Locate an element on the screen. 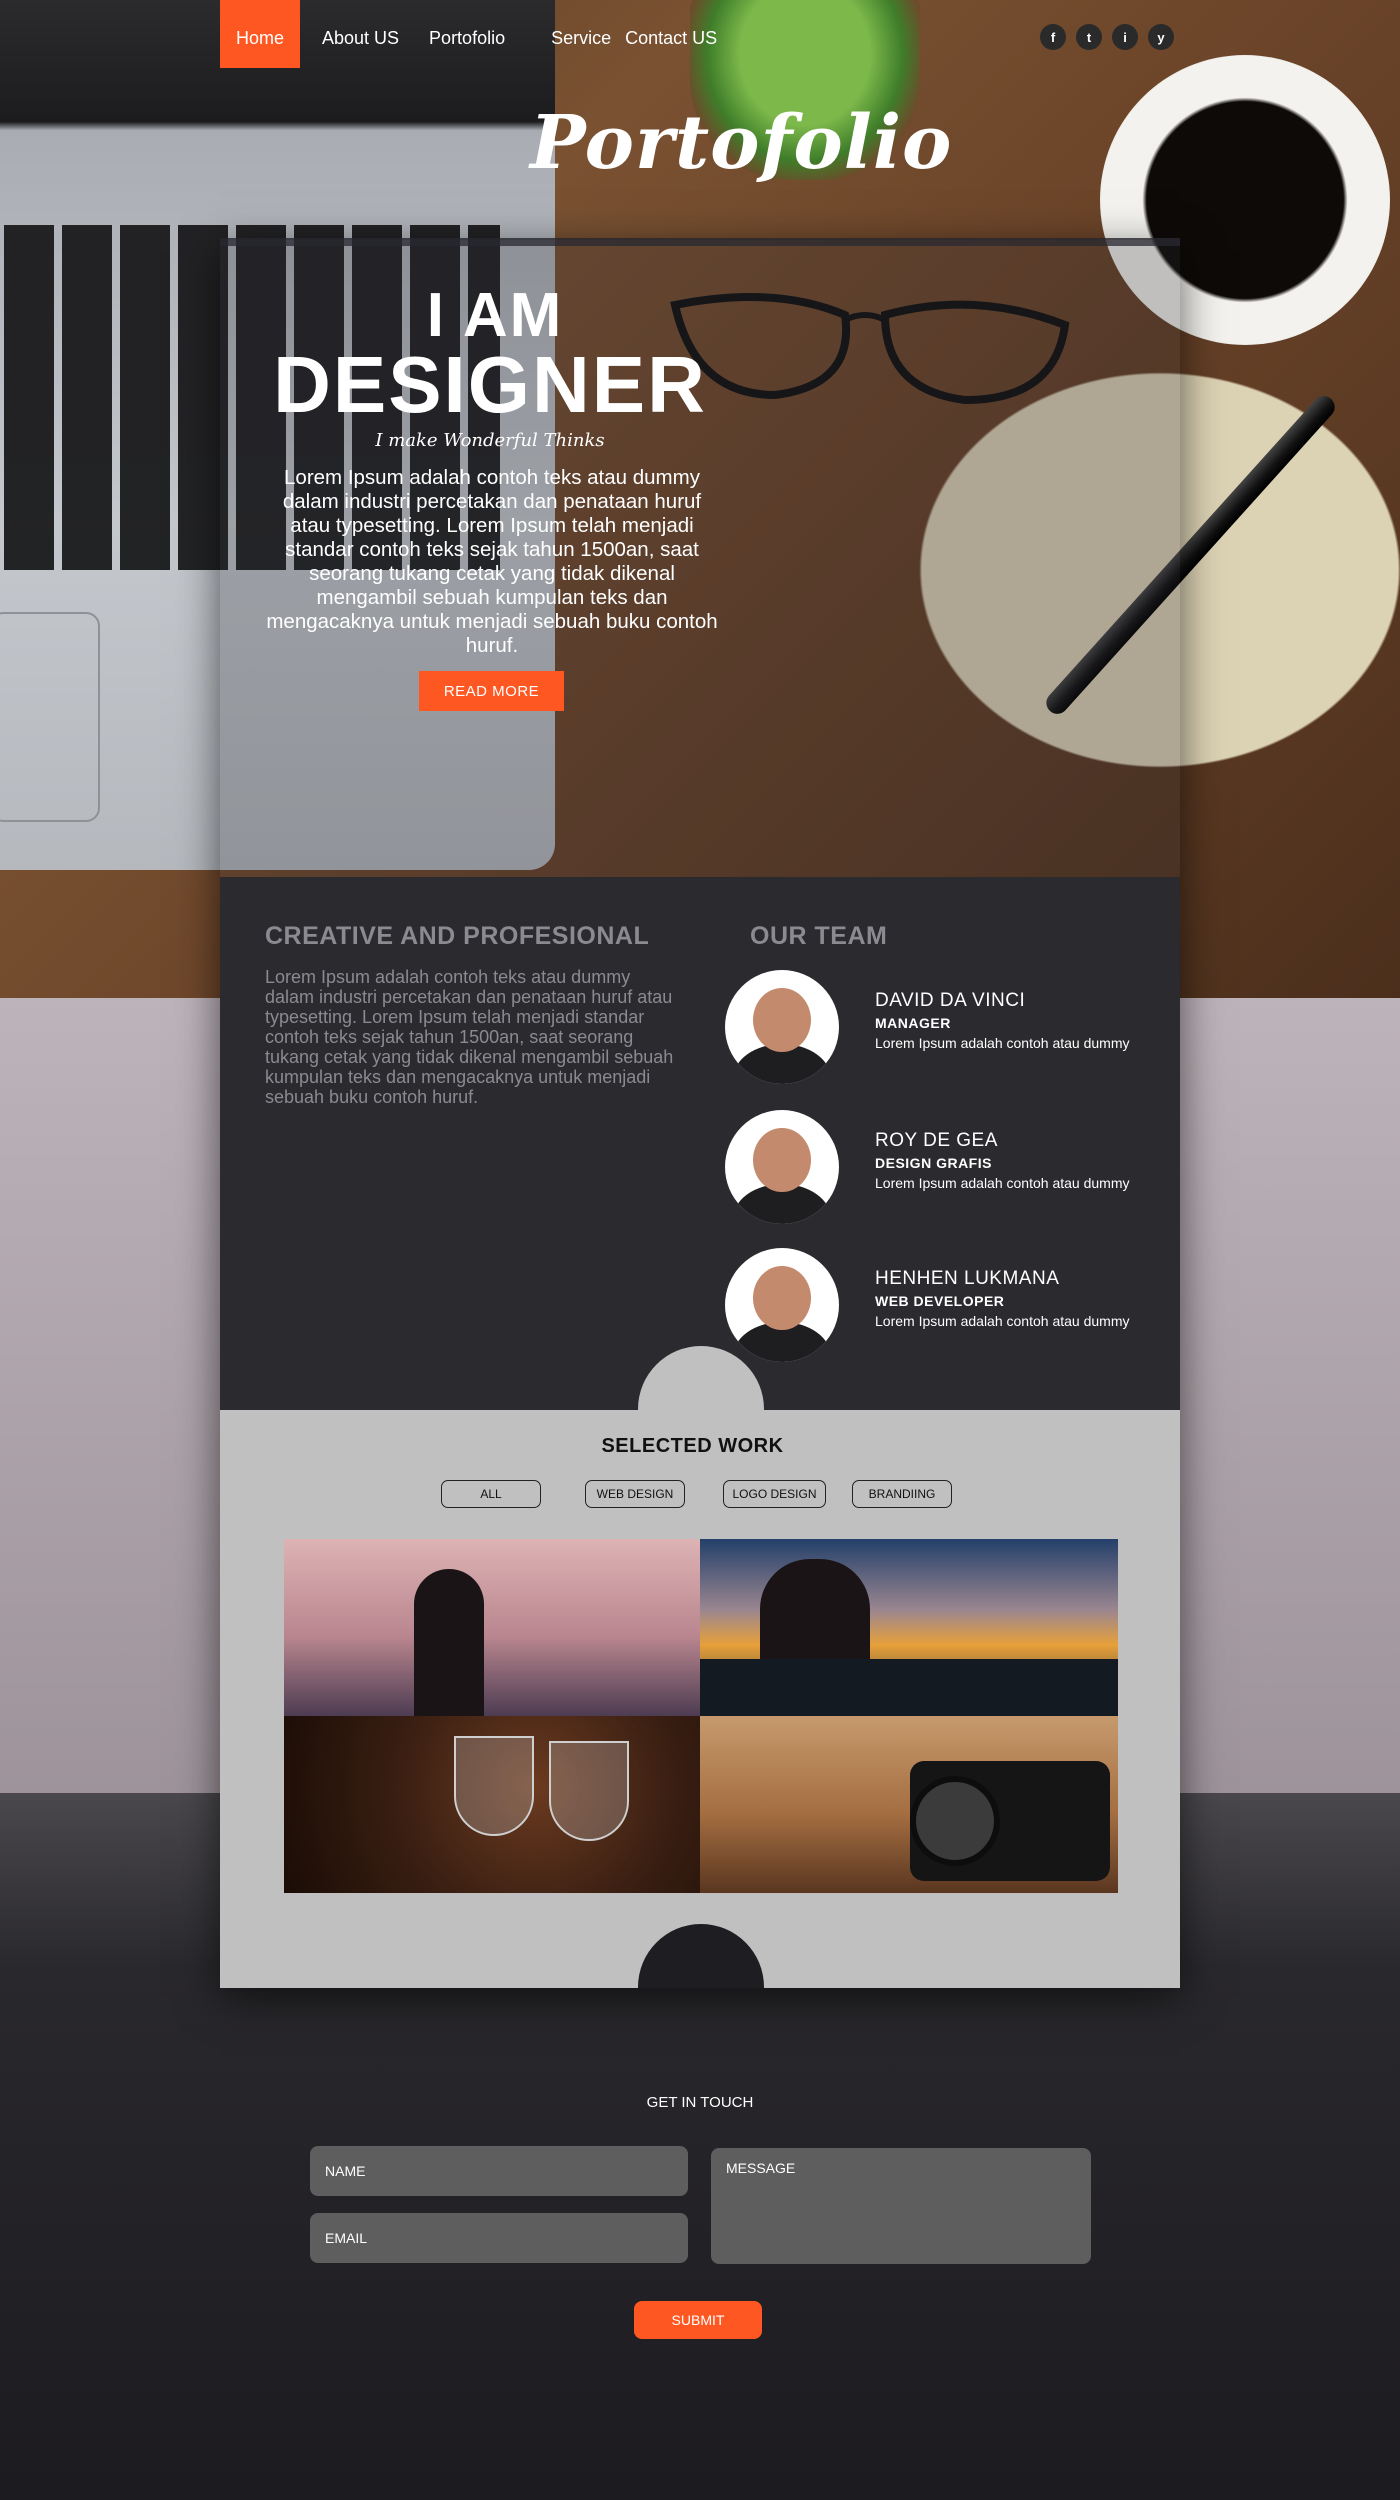  member-role: DESIGN GRAFIS is located at coordinates (933, 1163).